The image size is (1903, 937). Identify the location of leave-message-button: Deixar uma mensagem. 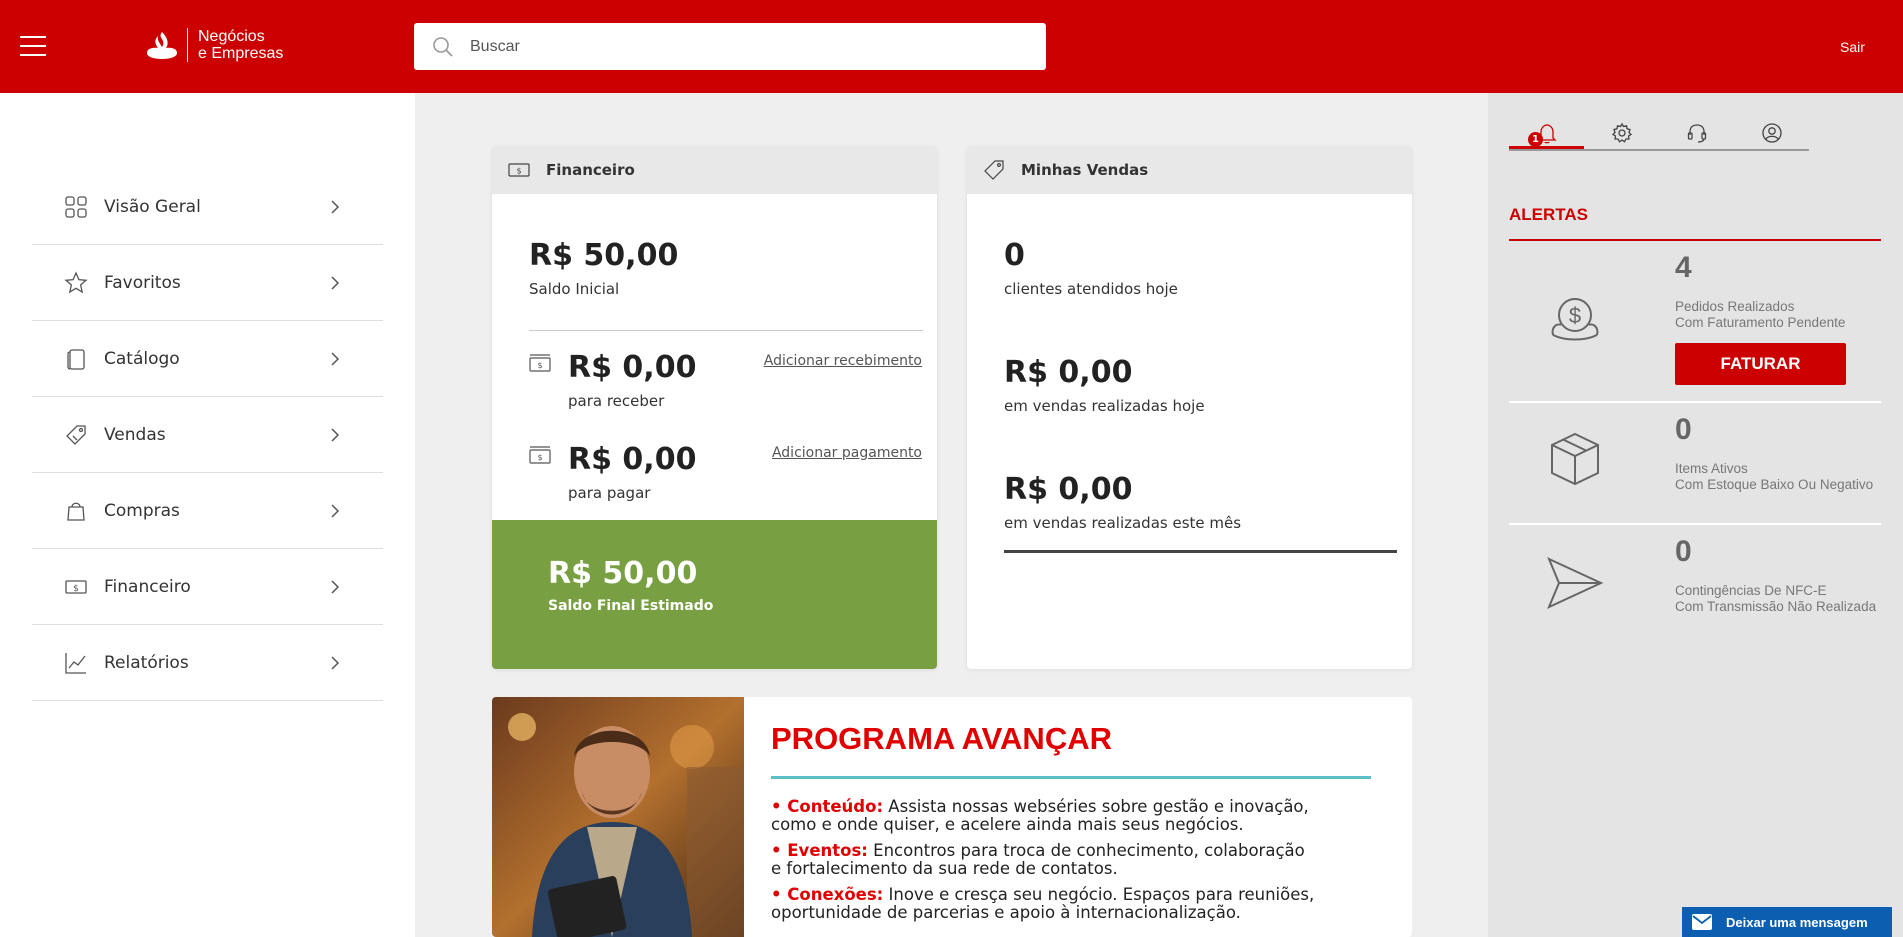
(1787, 922).